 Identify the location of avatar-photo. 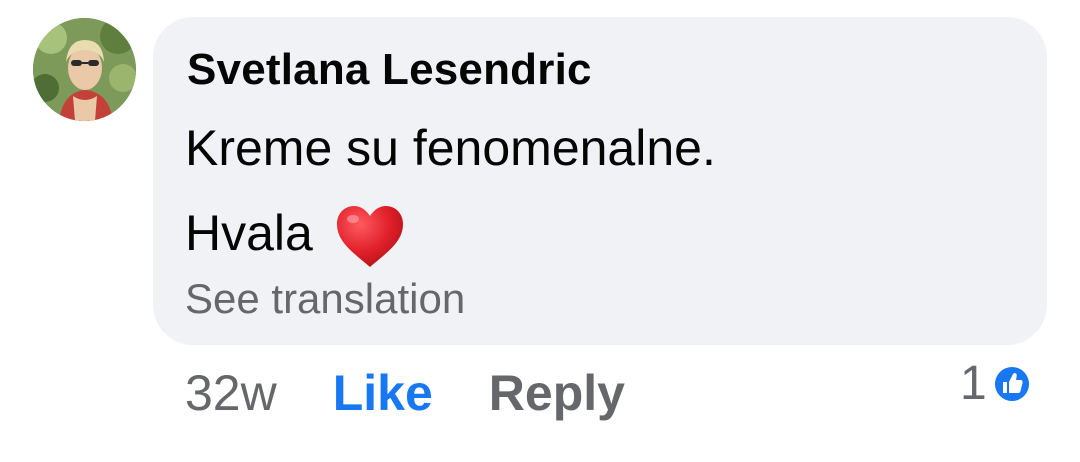
(84, 69).